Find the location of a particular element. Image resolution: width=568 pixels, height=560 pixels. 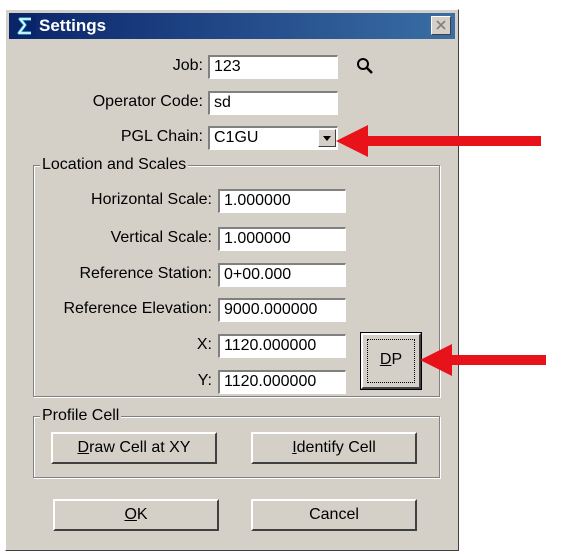

ok-label: K is located at coordinates (142, 514).